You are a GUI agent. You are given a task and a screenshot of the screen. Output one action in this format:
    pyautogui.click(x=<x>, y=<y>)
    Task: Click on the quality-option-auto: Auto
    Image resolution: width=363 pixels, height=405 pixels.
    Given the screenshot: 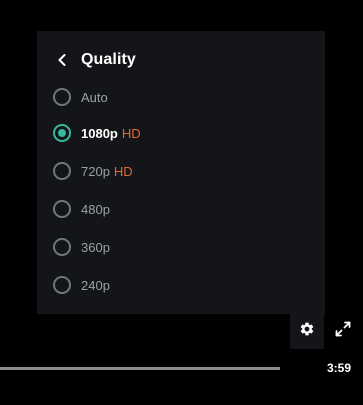 What is the action you would take?
    pyautogui.click(x=80, y=97)
    